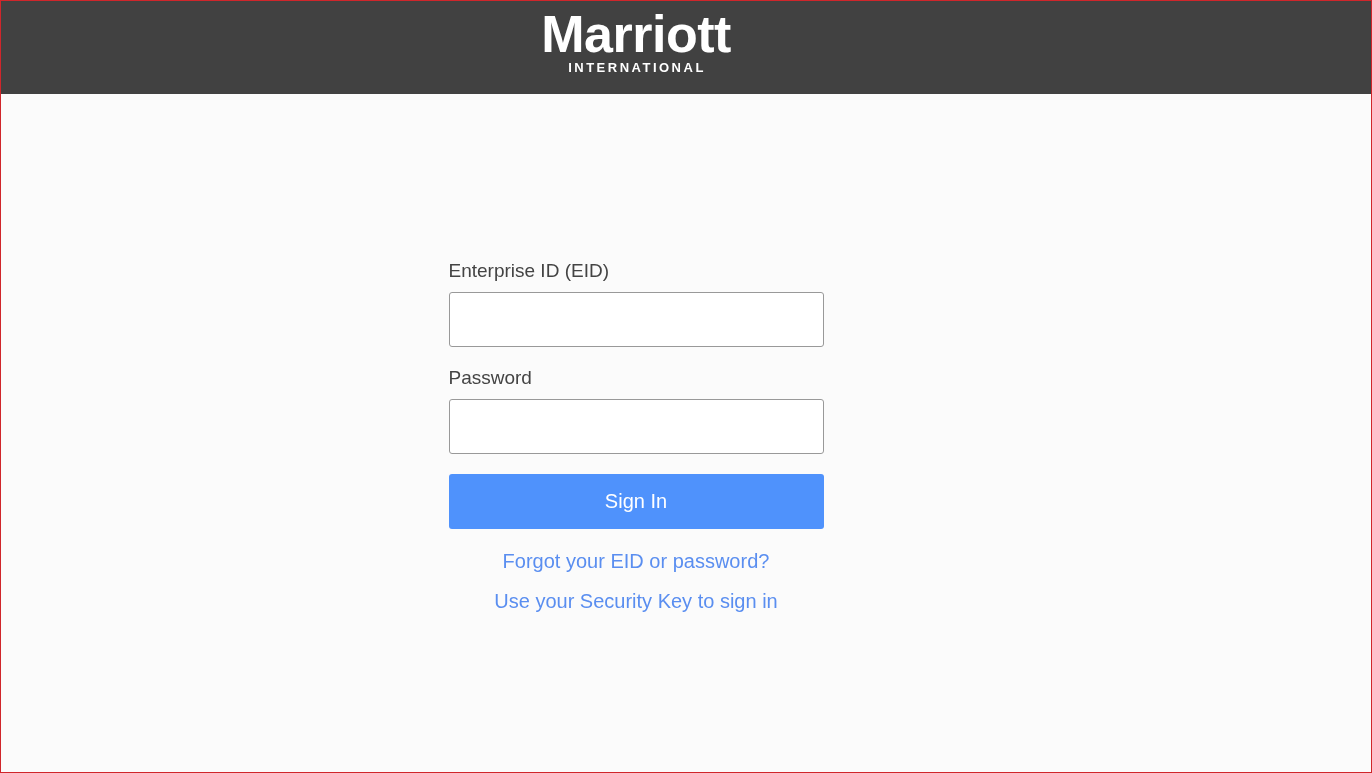 This screenshot has height=773, width=1372. I want to click on logo-wordmark: Marriott, so click(636, 34).